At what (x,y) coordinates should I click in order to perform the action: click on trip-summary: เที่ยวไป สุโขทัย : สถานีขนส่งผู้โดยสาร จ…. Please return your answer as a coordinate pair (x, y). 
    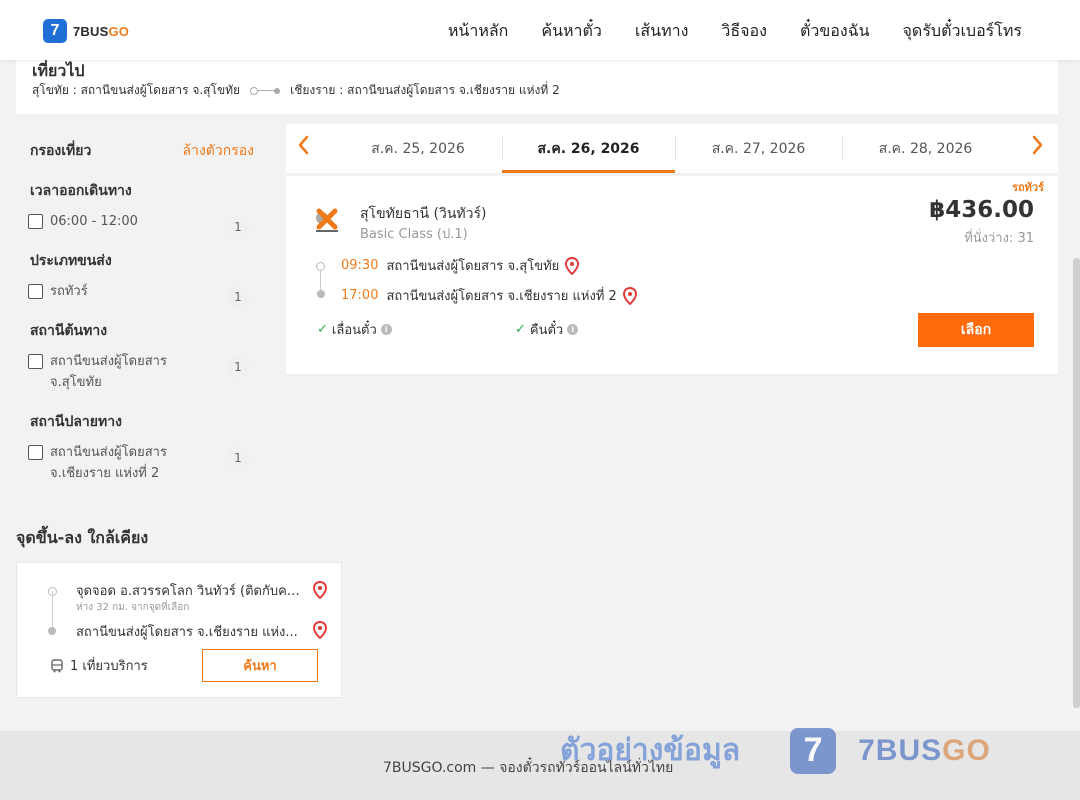
    Looking at the image, I should click on (537, 87).